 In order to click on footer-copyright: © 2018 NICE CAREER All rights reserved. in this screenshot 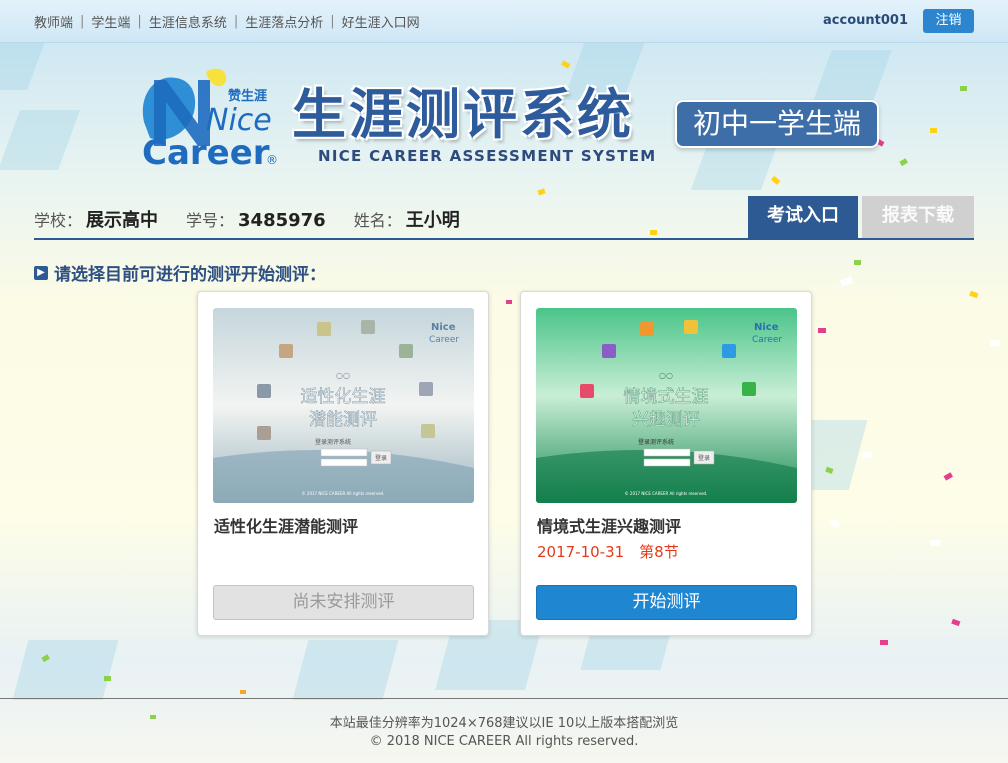, I will do `click(504, 741)`.